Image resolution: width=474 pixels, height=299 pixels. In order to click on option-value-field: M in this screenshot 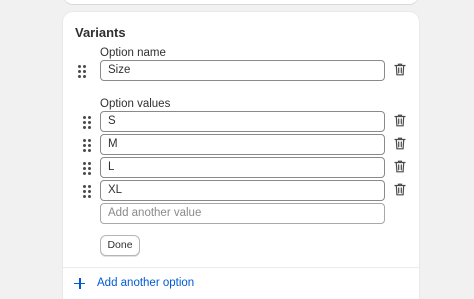, I will do `click(242, 144)`.